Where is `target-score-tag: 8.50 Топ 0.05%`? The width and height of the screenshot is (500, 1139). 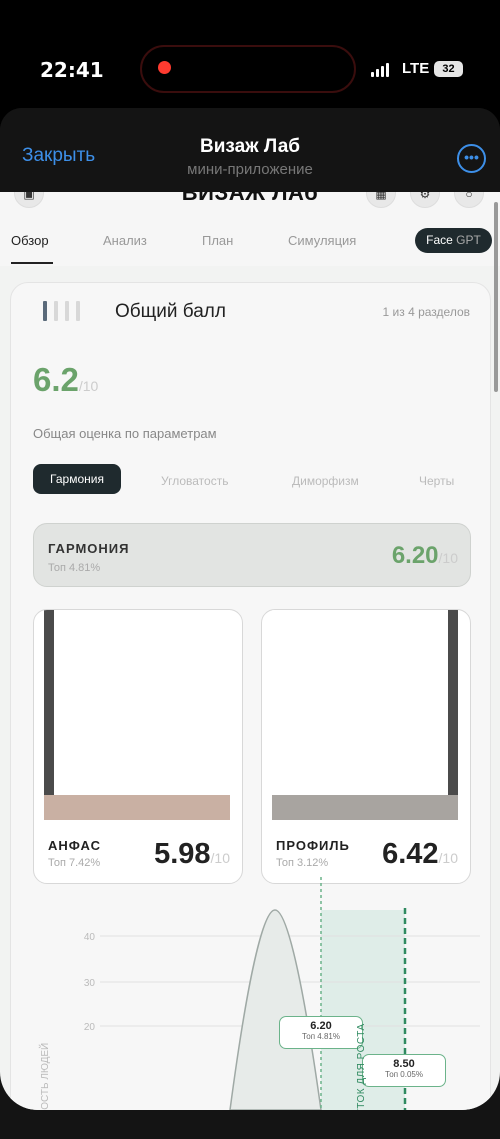
target-score-tag: 8.50 Топ 0.05% is located at coordinates (404, 1070).